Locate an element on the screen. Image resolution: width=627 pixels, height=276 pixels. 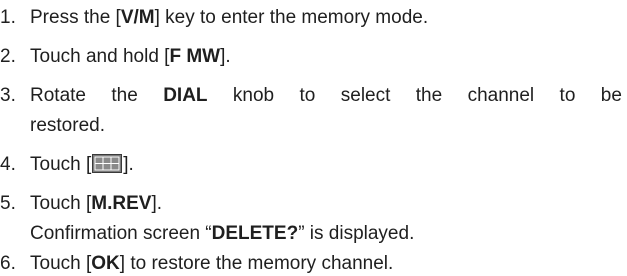
step-number: 2. is located at coordinates (8, 56).